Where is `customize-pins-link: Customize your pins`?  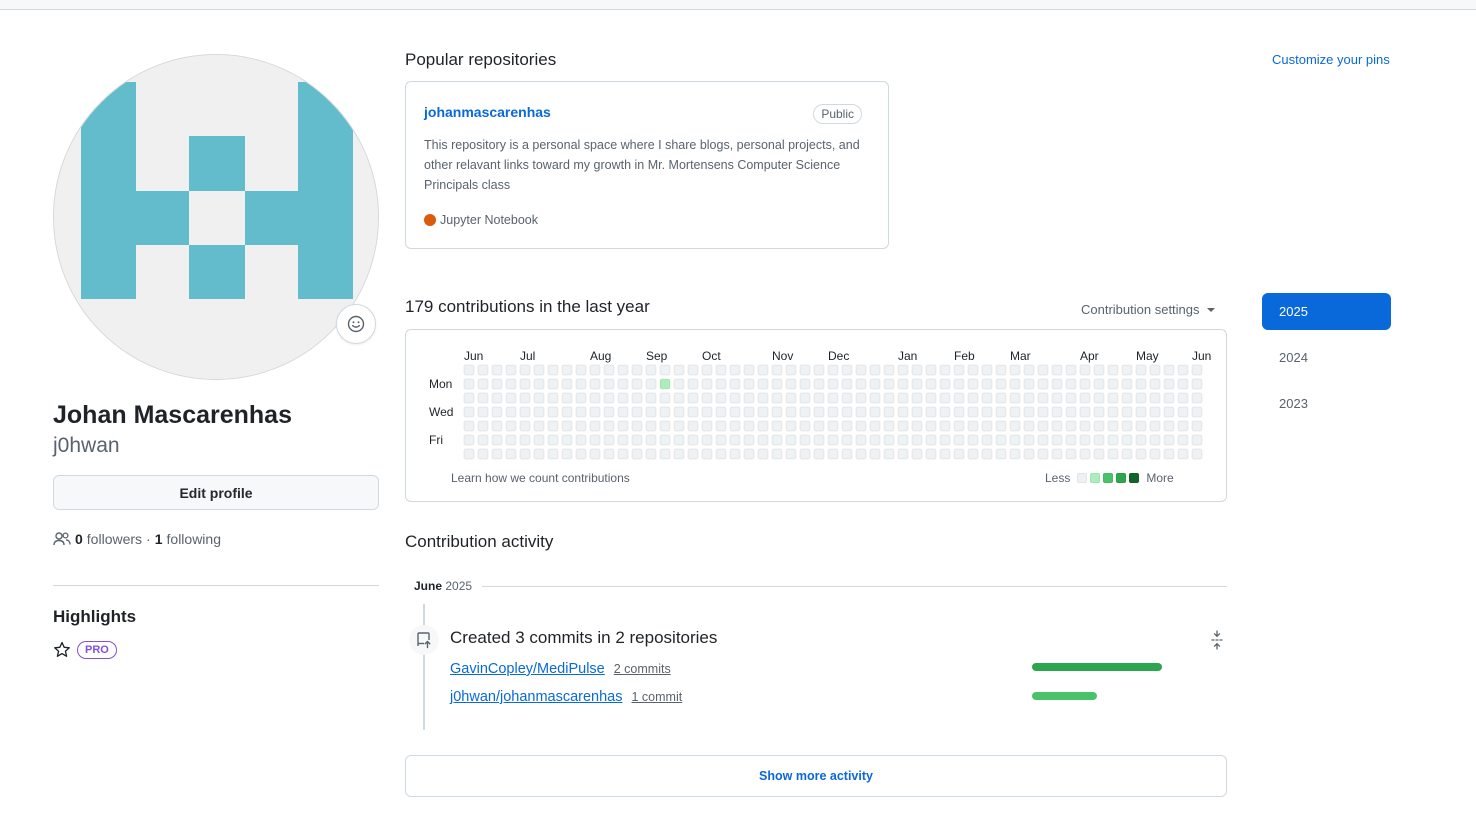 customize-pins-link: Customize your pins is located at coordinates (1331, 59).